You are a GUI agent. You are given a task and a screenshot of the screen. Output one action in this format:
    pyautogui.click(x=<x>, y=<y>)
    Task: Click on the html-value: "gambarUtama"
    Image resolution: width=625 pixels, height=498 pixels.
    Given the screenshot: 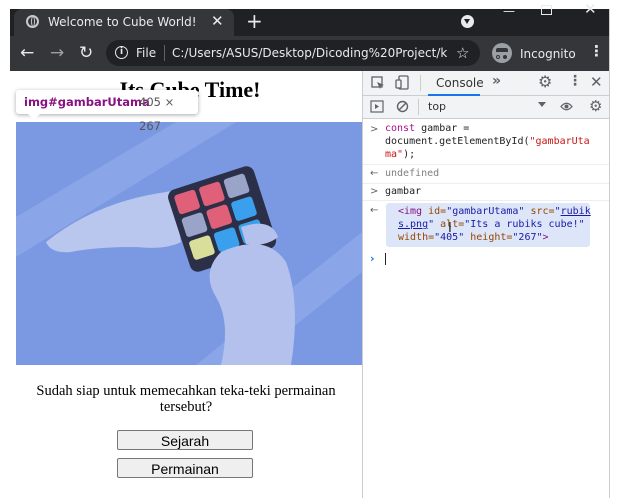 What is the action you would take?
    pyautogui.click(x=485, y=211)
    